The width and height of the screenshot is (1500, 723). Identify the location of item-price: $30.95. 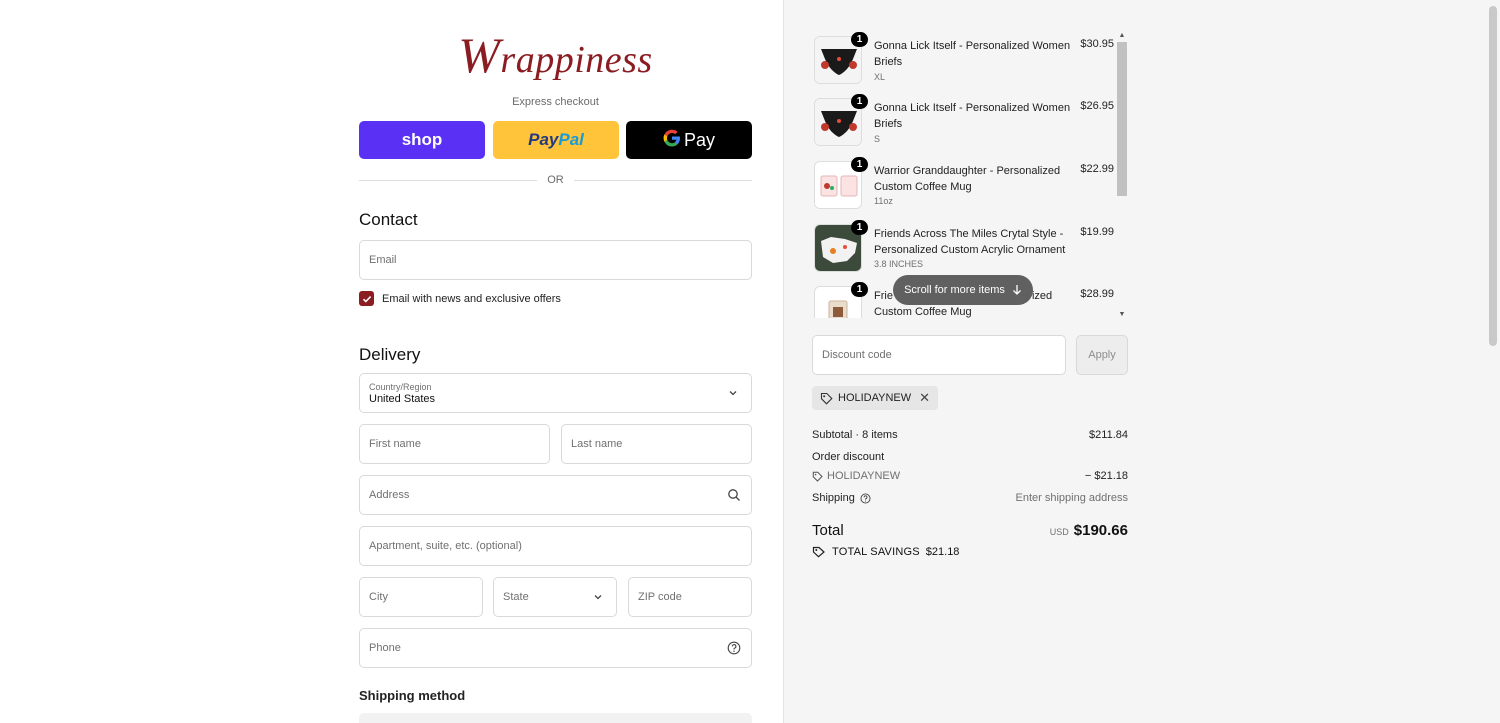
(1097, 44).